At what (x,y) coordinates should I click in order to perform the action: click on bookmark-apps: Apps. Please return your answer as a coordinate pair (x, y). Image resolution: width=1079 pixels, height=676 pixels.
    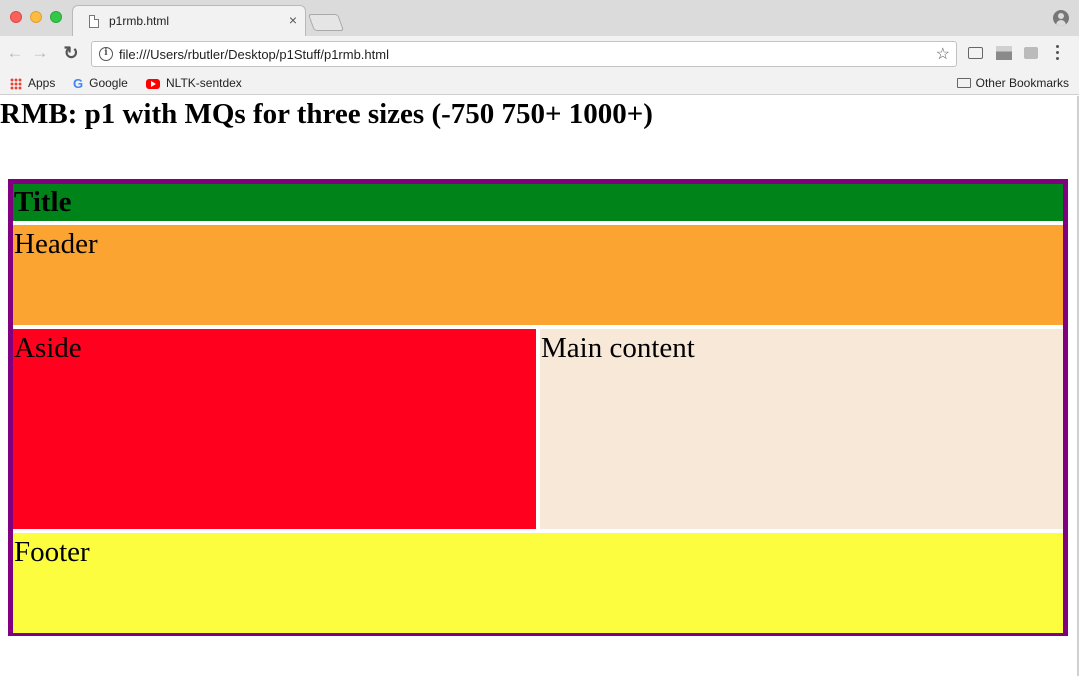
    Looking at the image, I should click on (32, 83).